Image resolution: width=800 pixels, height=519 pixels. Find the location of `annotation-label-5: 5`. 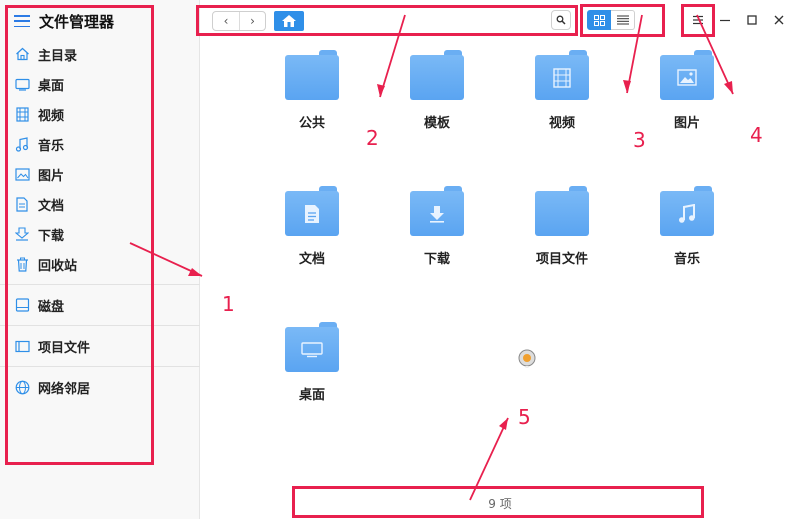

annotation-label-5: 5 is located at coordinates (524, 417).